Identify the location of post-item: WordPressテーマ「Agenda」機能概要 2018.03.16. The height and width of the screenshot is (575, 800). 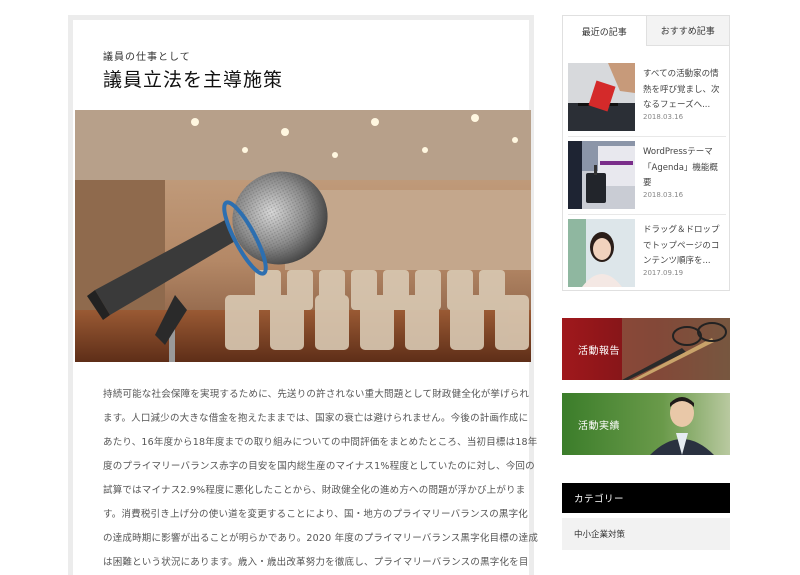
(647, 175).